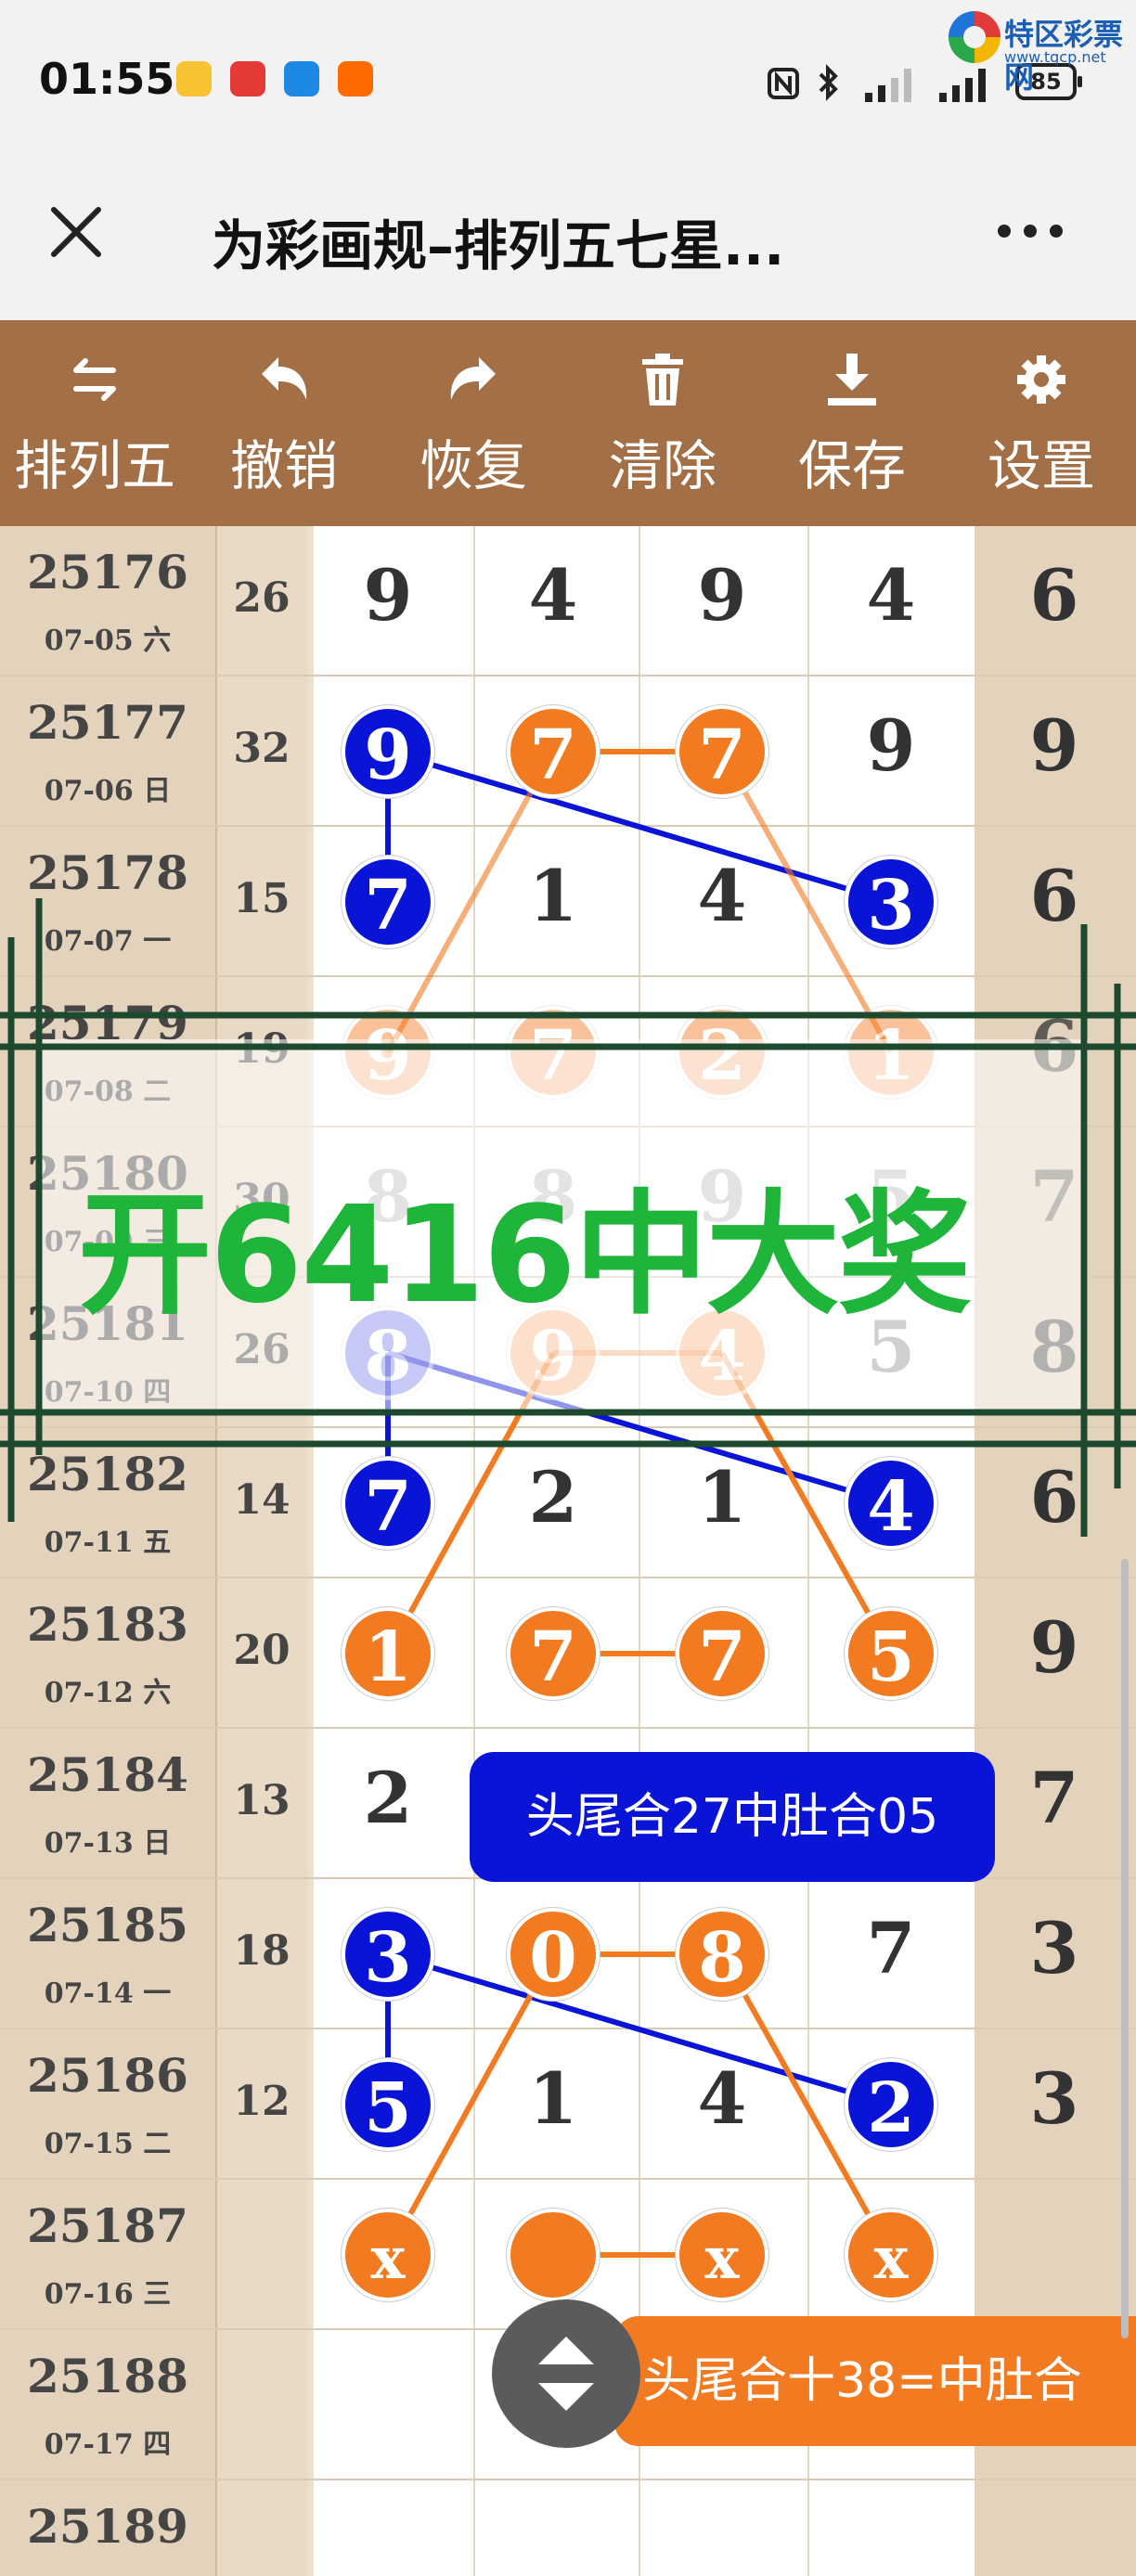 This screenshot has width=1136, height=2576. Describe the element at coordinates (94, 465) in the screenshot. I see `lottery-type-label: 排列五` at that location.